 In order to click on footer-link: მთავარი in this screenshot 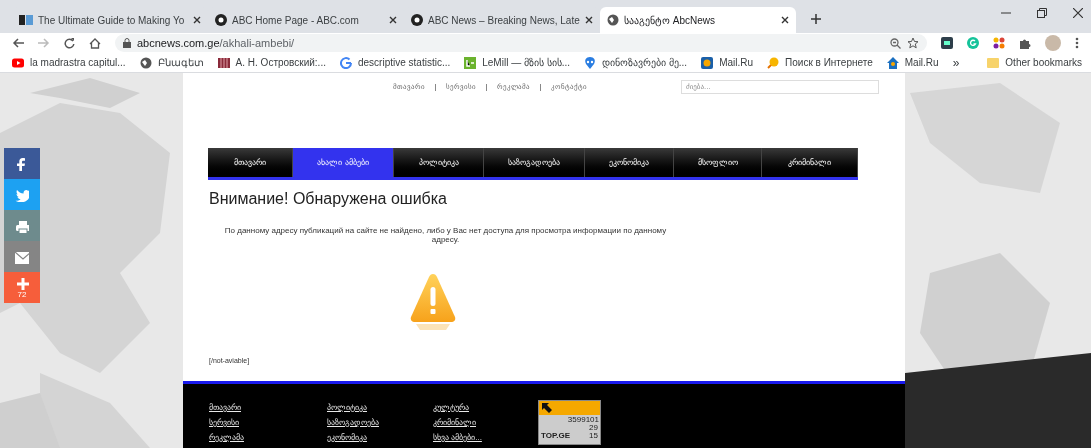, I will do `click(268, 408)`.